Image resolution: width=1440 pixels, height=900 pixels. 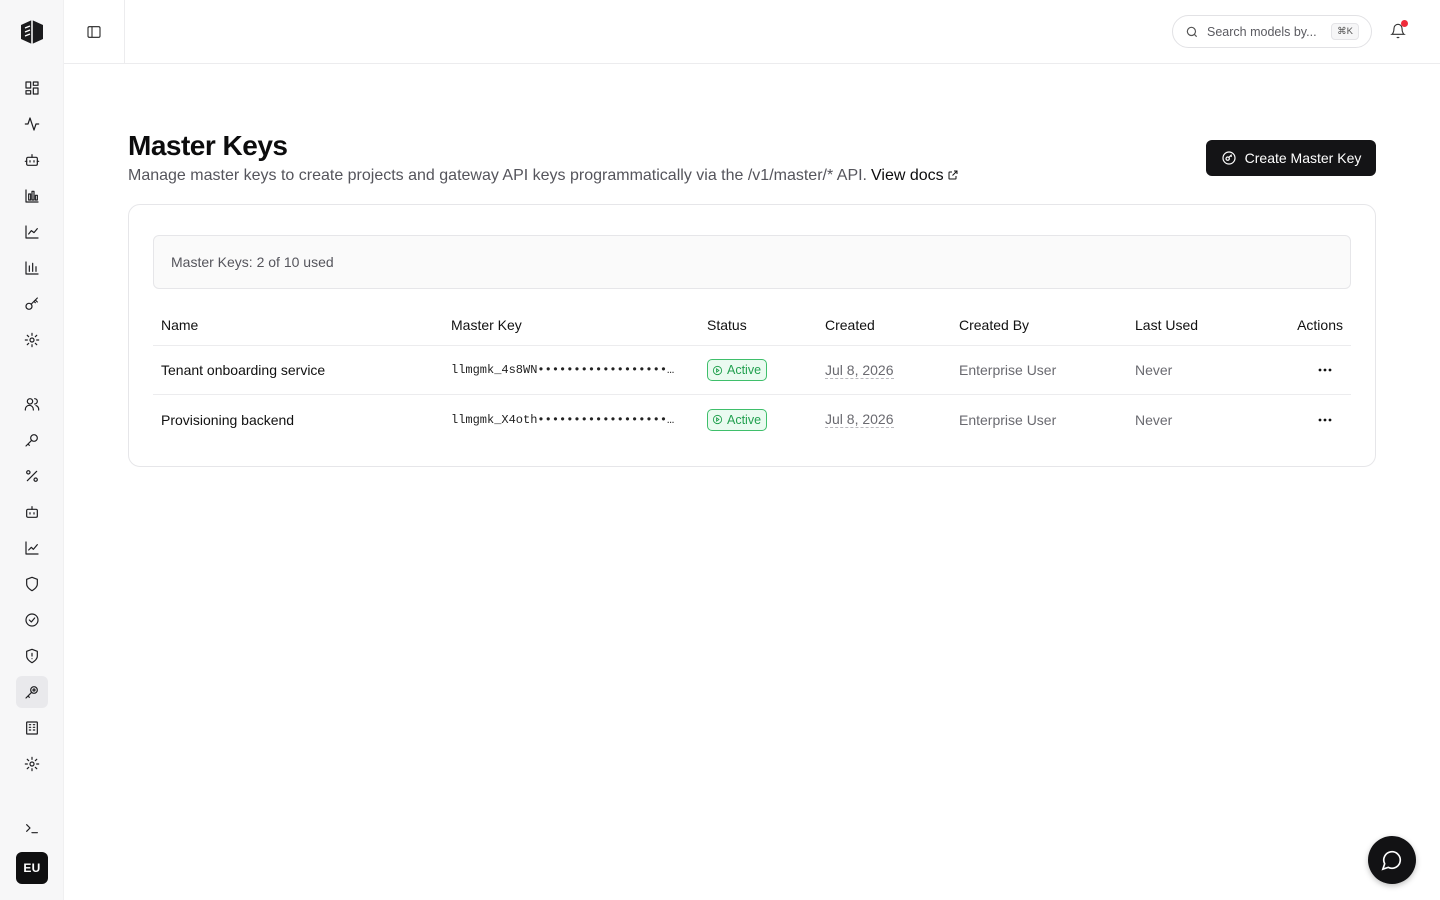 I want to click on column-header-created-by: Created By, so click(x=994, y=325).